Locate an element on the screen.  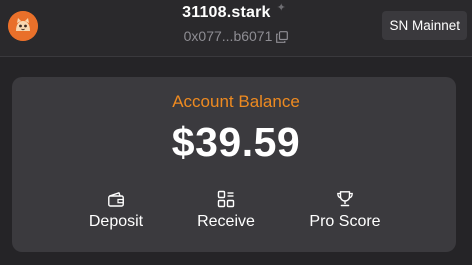
network-selector-button: SN Mainnet is located at coordinates (424, 25).